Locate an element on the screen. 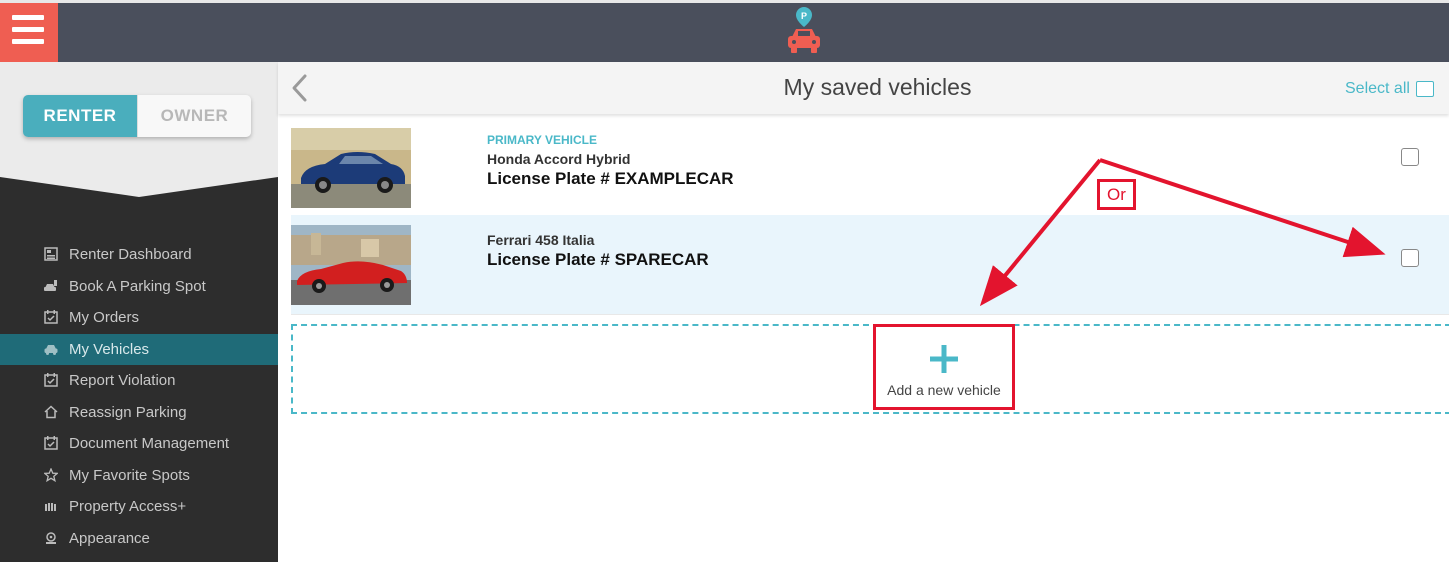 Image resolution: width=1449 pixels, height=562 pixels. car-icon is located at coordinates (51, 350).